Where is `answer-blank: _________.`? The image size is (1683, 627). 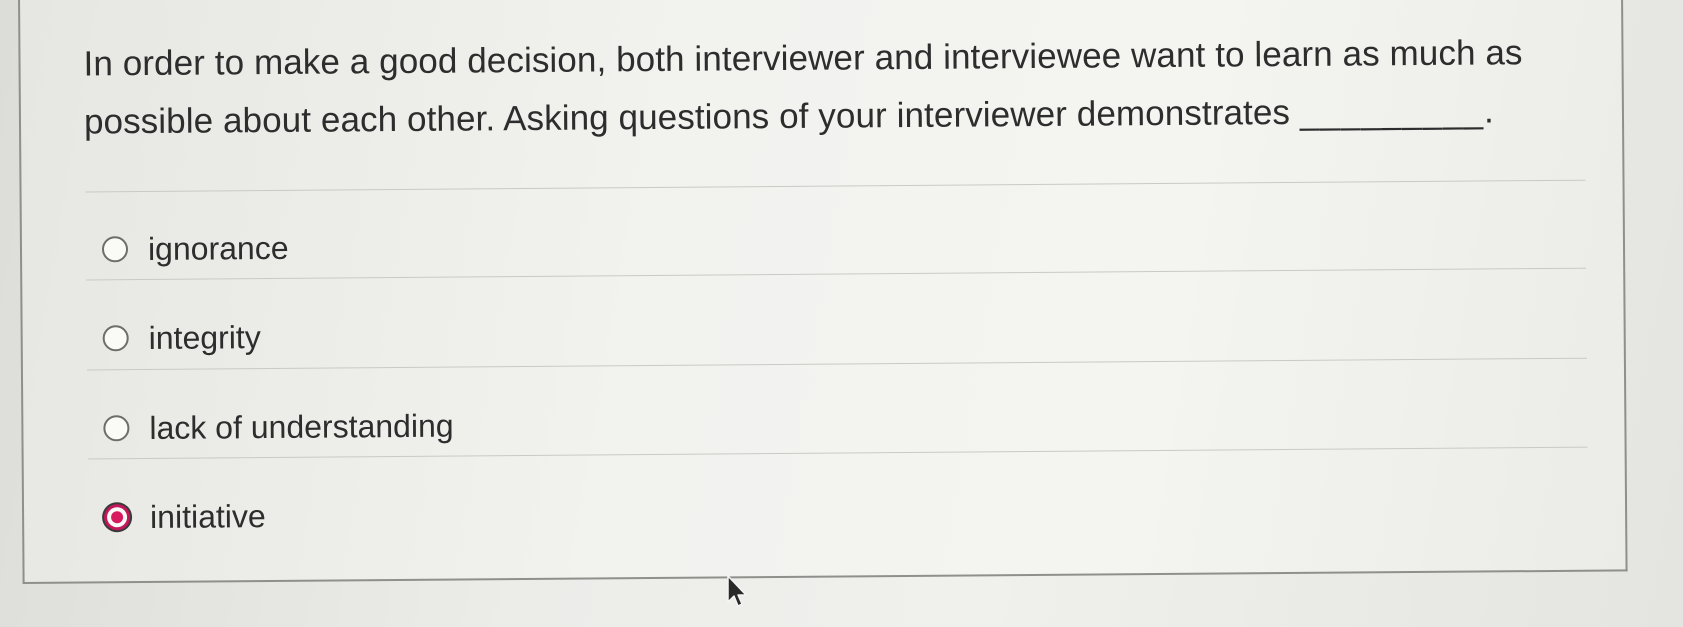
answer-blank: _________. is located at coordinates (1397, 111).